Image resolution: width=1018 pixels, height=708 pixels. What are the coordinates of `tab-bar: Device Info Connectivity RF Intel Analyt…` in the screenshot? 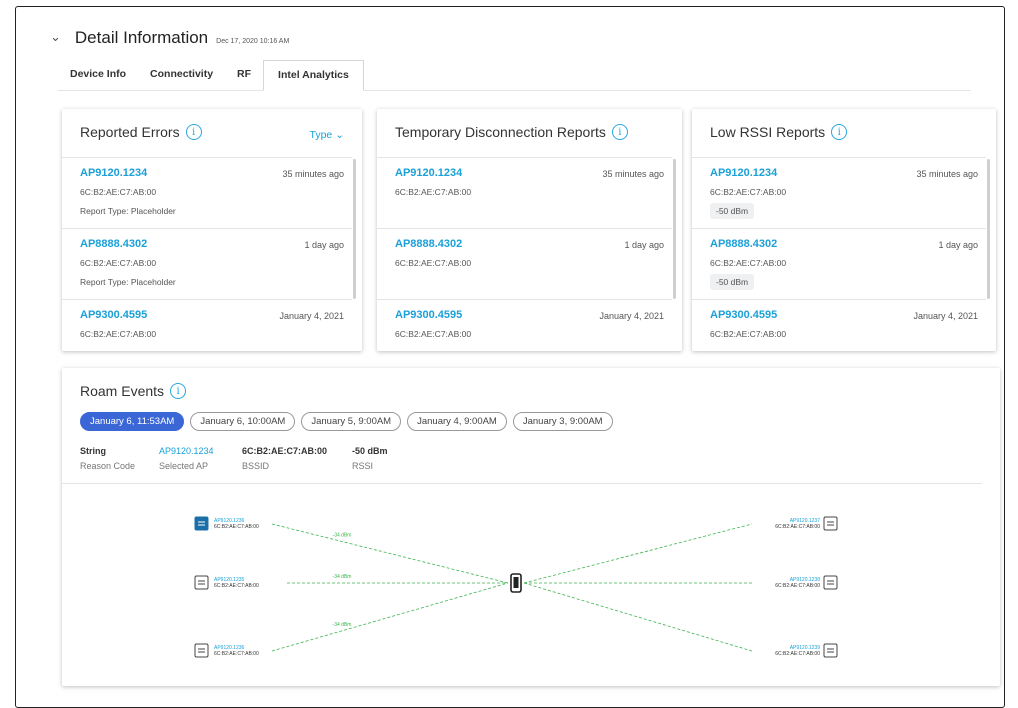 It's located at (514, 75).